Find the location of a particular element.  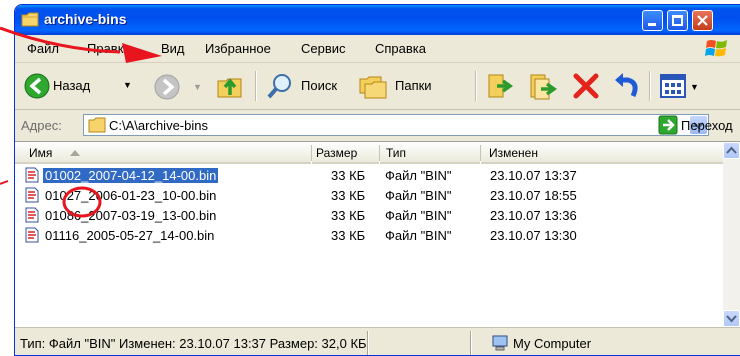

file-modified: 23.10.07 13:30 is located at coordinates (533, 235).